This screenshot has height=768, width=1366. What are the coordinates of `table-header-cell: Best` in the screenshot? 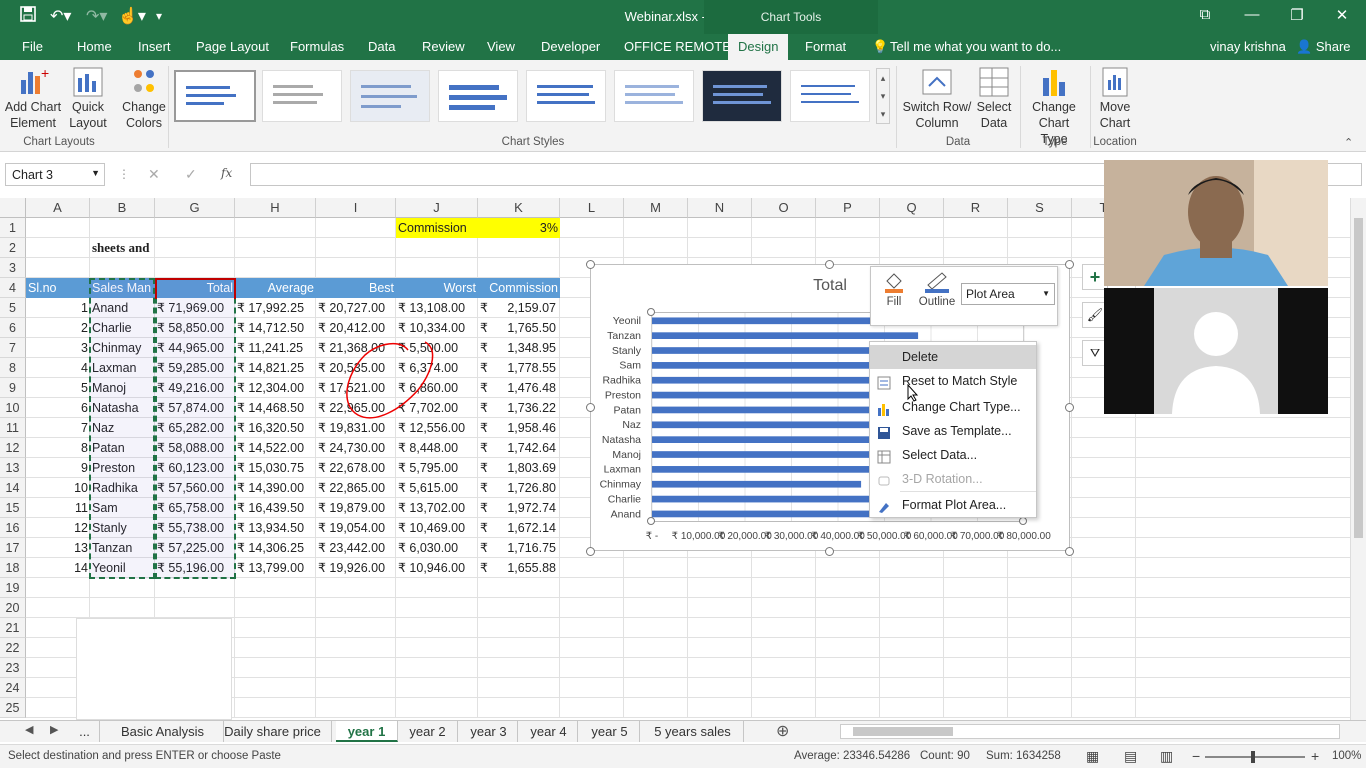 It's located at (356, 288).